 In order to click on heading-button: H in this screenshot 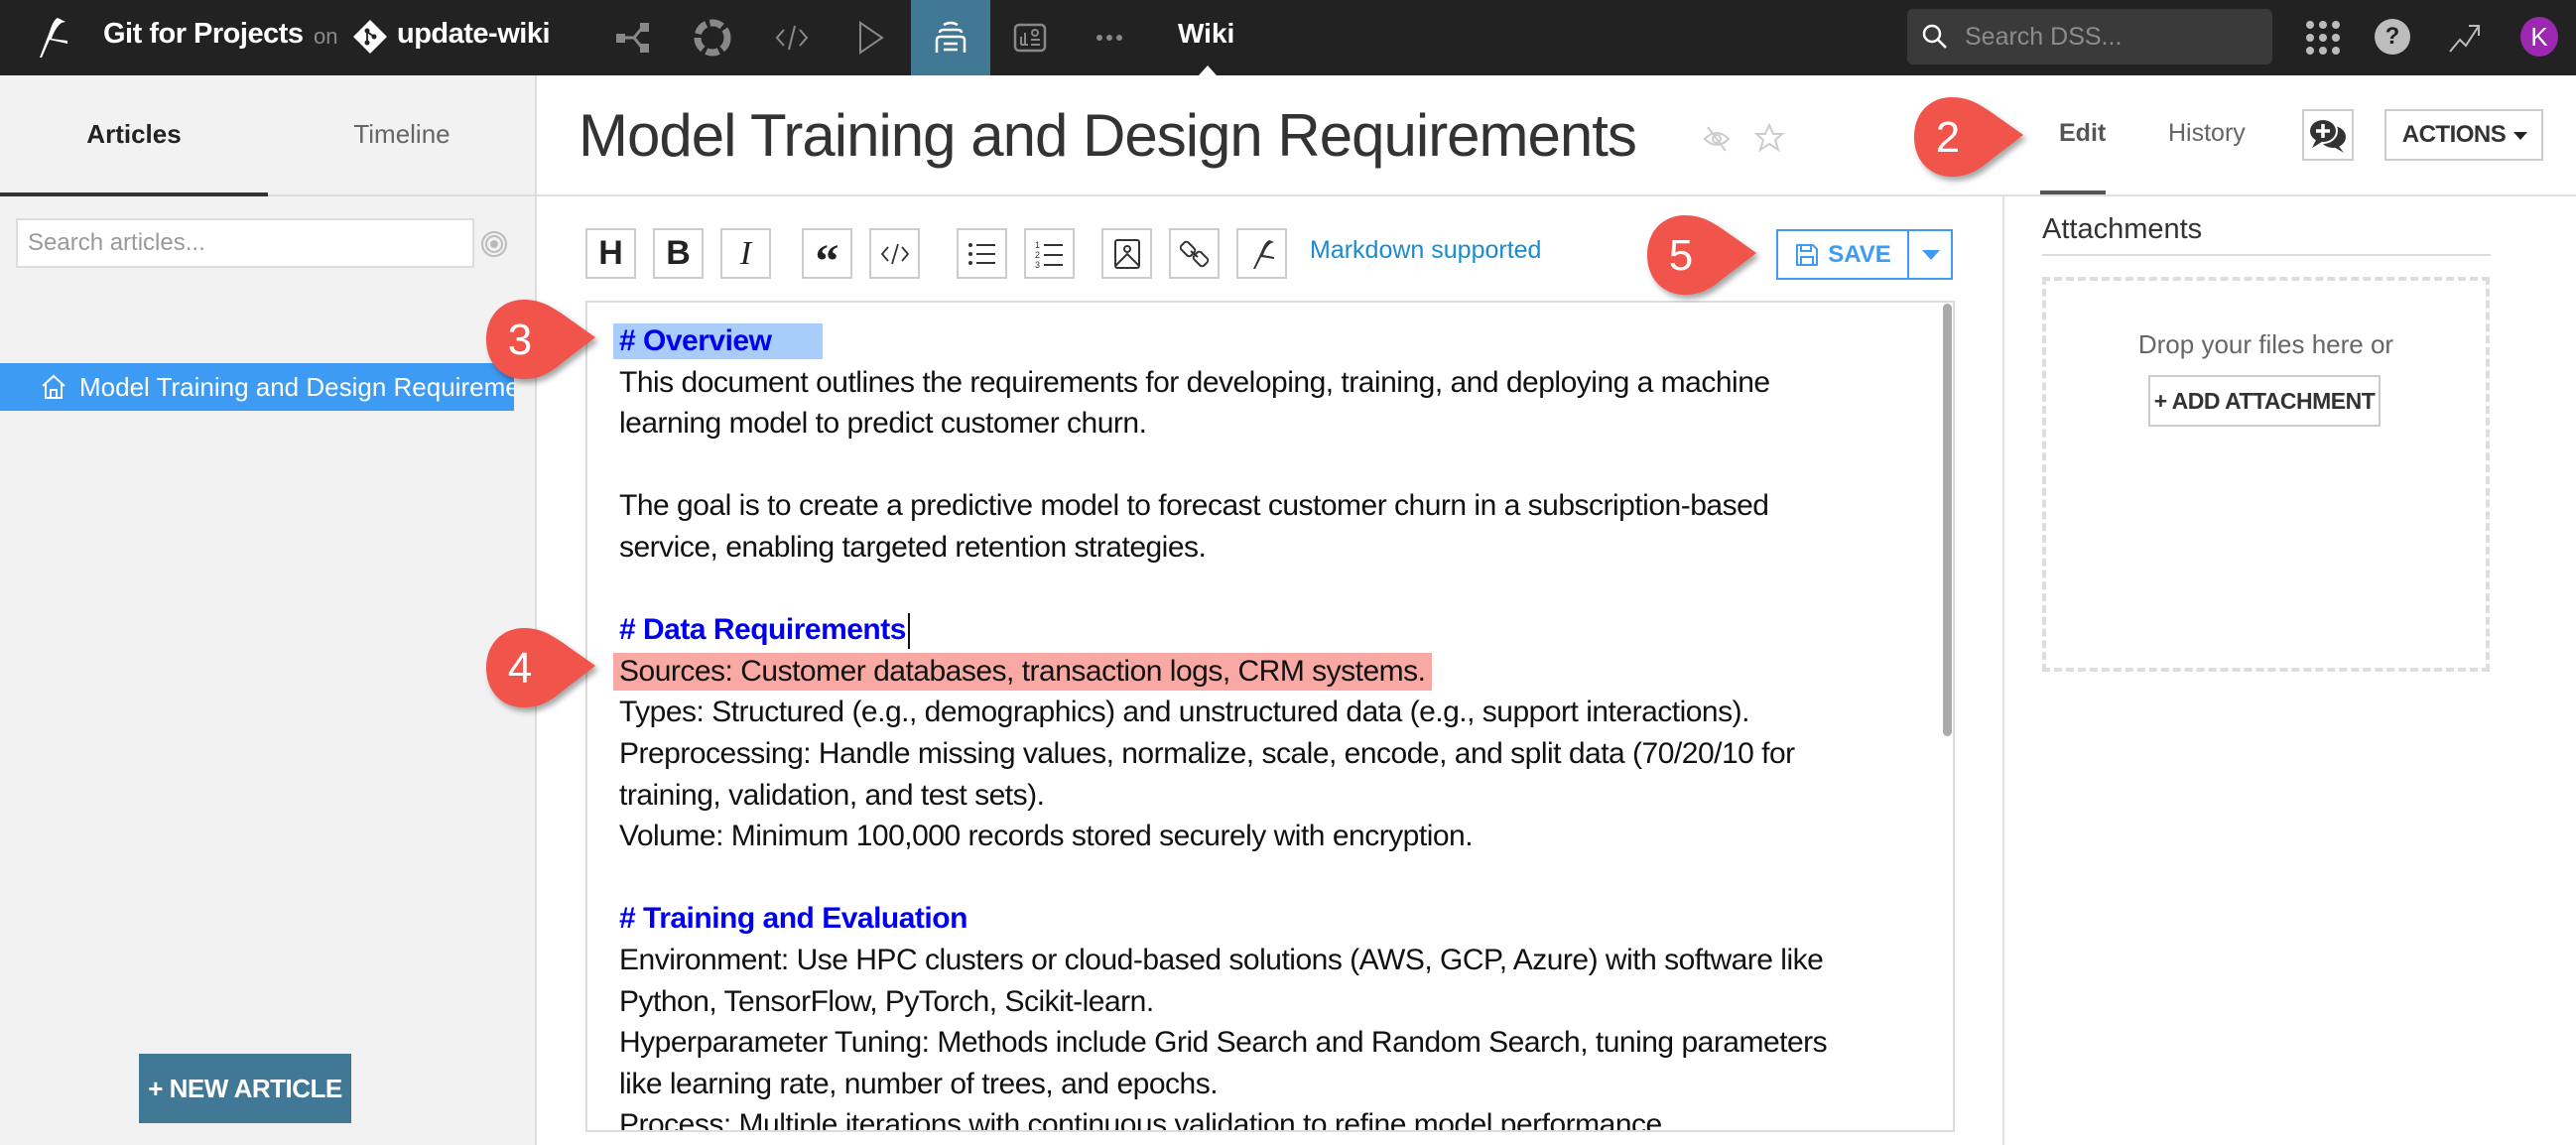, I will do `click(611, 253)`.